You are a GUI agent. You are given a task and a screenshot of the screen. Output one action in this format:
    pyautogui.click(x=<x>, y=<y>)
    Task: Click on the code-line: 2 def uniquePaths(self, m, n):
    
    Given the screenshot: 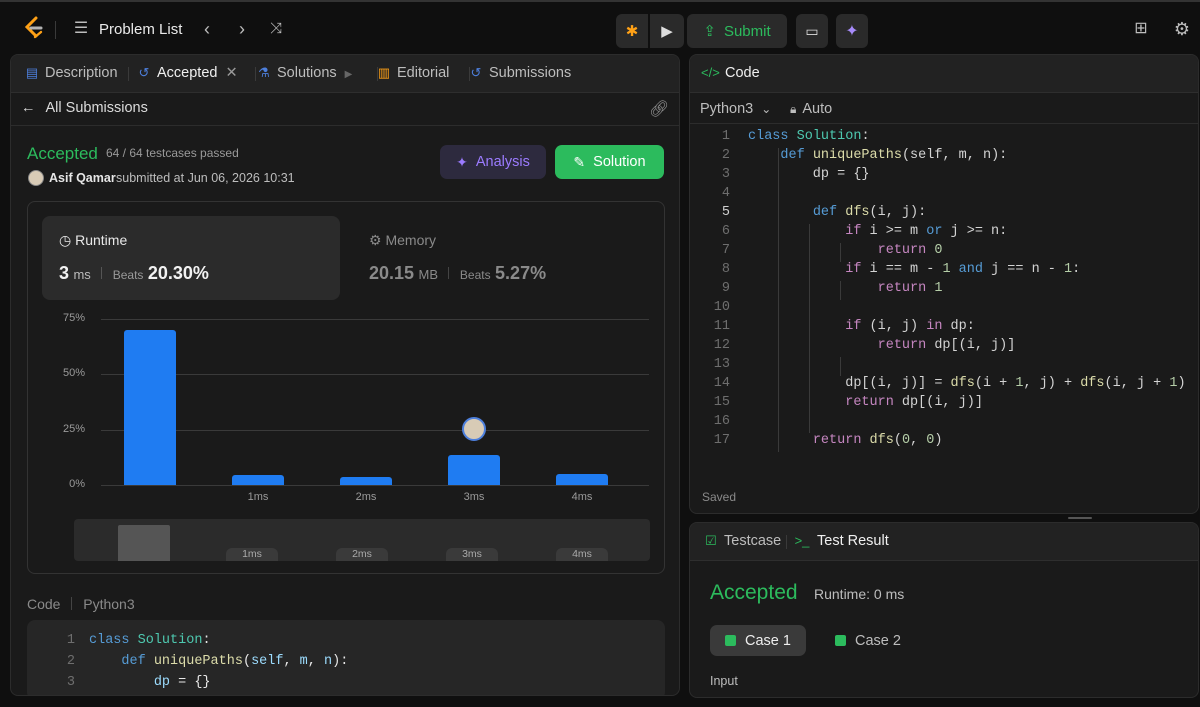 What is the action you would take?
    pyautogui.click(x=944, y=157)
    